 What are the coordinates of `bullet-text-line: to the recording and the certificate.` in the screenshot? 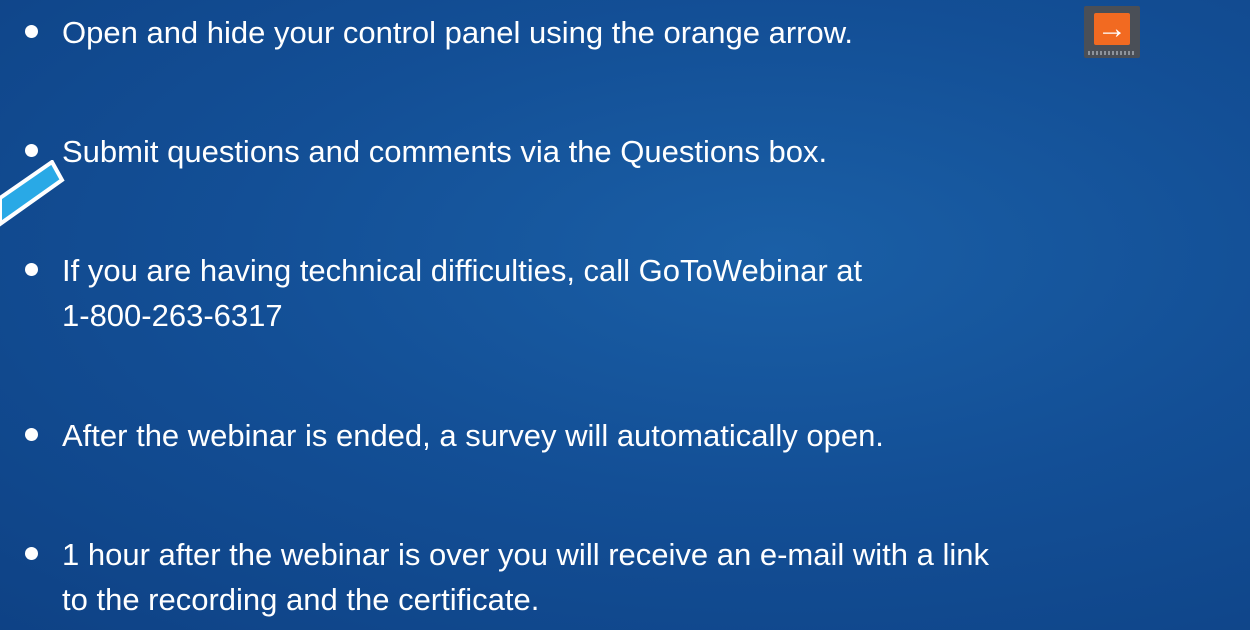 It's located at (301, 599).